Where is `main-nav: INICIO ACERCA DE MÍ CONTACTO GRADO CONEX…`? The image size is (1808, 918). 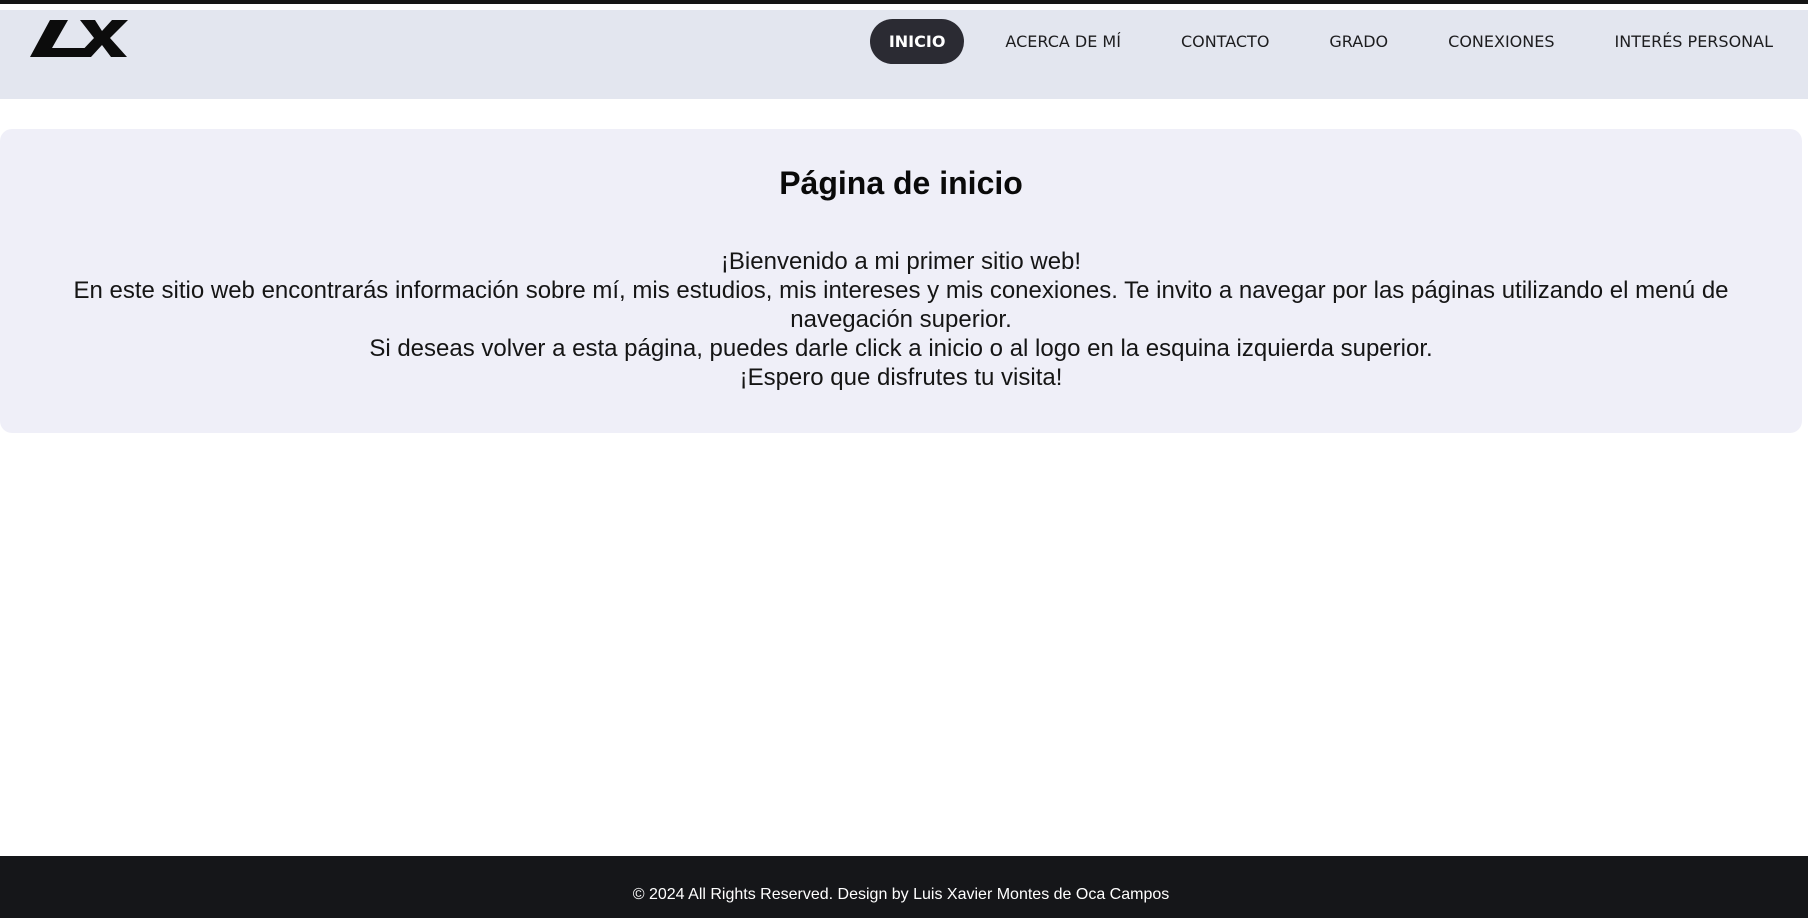 main-nav: INICIO ACERCA DE MÍ CONTACTO GRADO CONEX… is located at coordinates (1338, 41).